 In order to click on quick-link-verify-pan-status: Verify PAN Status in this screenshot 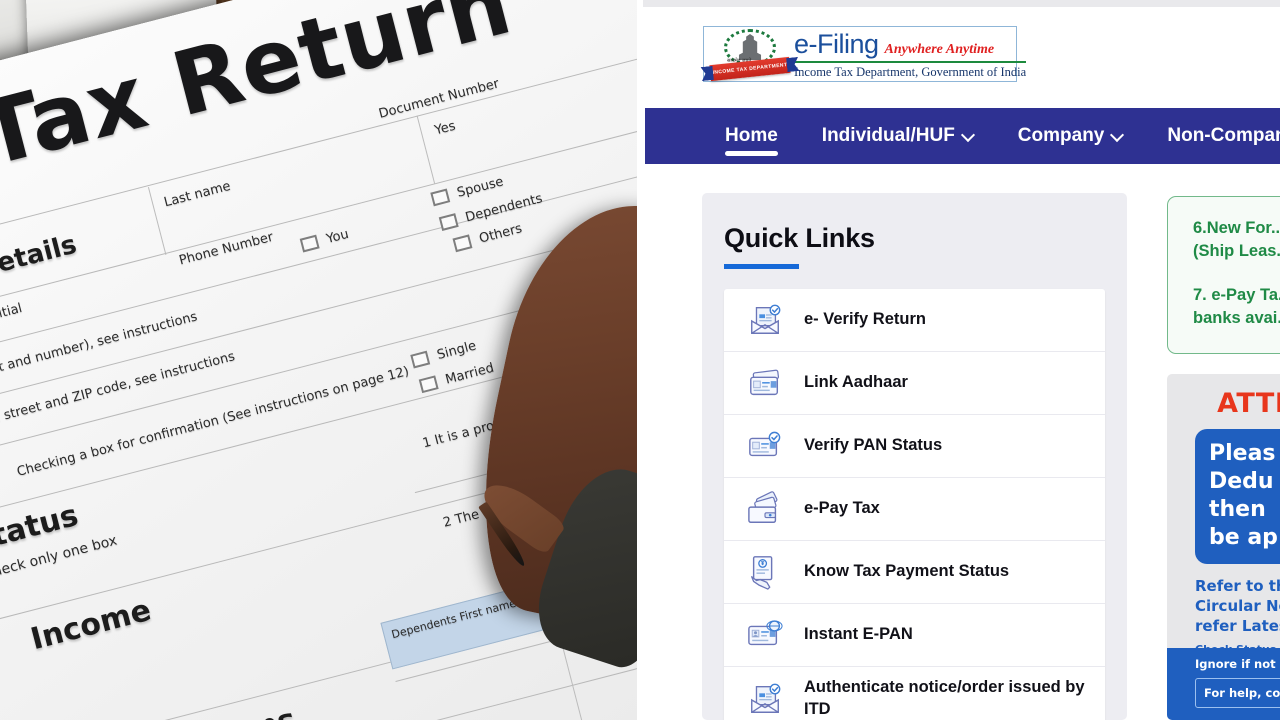, I will do `click(914, 446)`.